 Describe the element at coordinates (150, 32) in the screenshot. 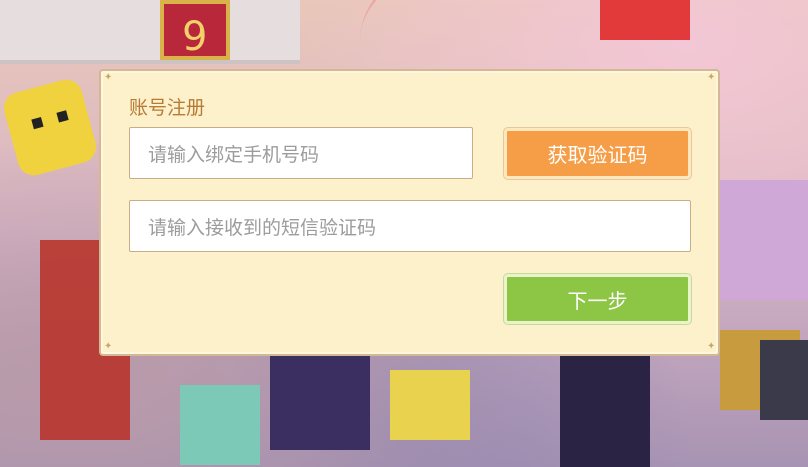

I see `pixel-building` at that location.